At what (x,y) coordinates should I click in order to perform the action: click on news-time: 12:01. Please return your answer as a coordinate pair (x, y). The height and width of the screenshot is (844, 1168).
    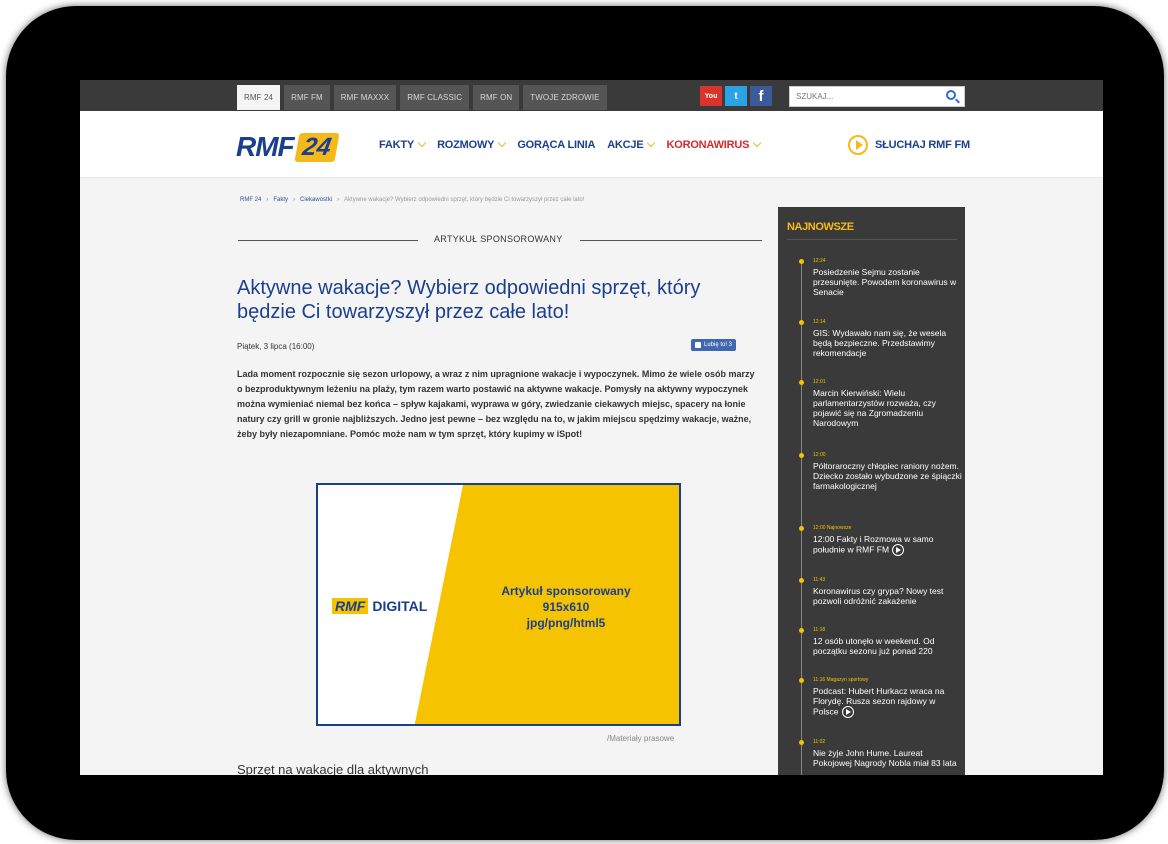
    Looking at the image, I should click on (819, 382).